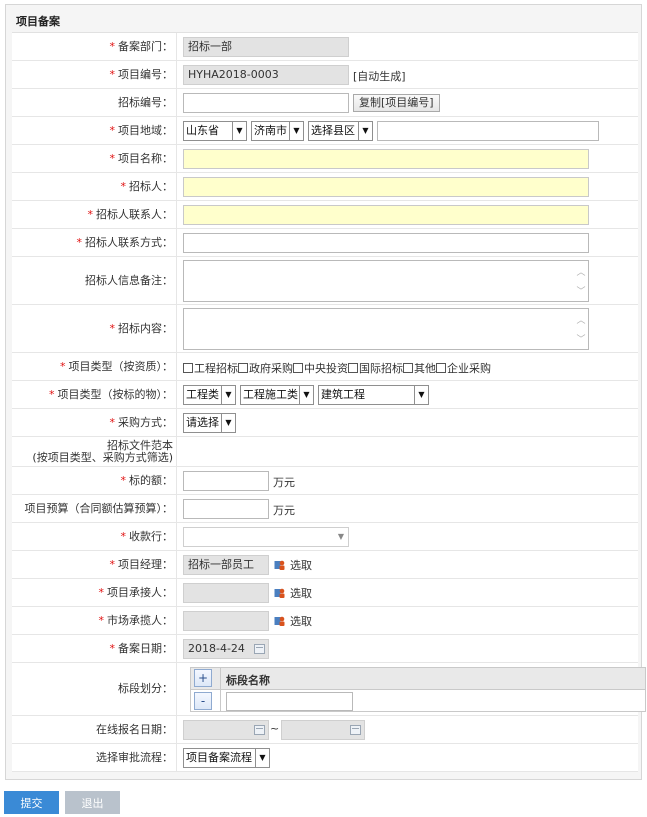 The width and height of the screenshot is (647, 817). I want to click on tenderer-contact-input, so click(386, 215).